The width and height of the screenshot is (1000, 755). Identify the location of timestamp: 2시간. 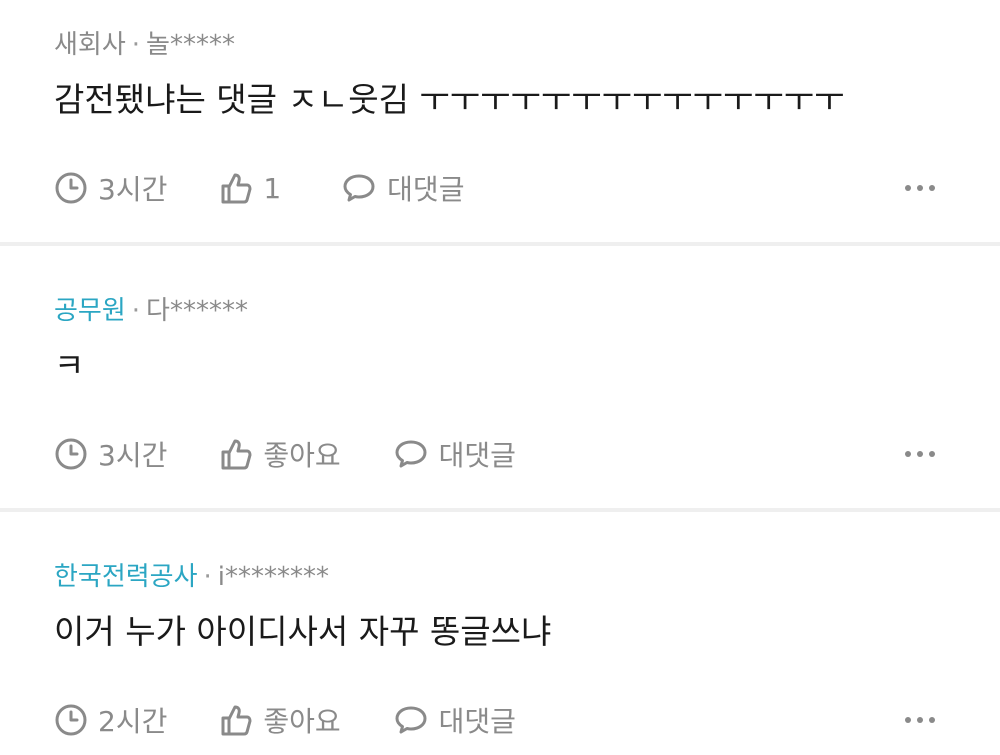
(110, 720).